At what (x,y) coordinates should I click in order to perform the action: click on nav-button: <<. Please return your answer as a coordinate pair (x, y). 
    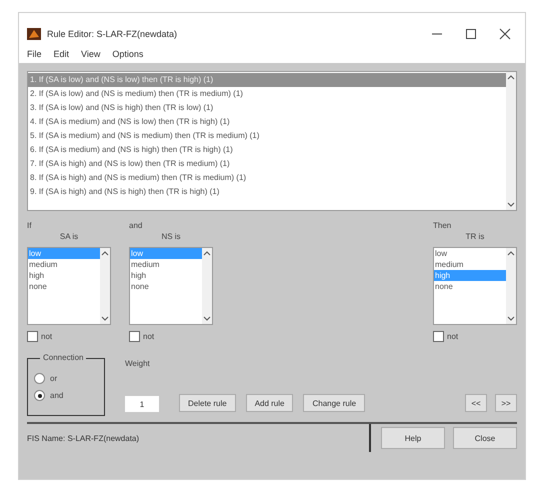
    Looking at the image, I should click on (476, 403).